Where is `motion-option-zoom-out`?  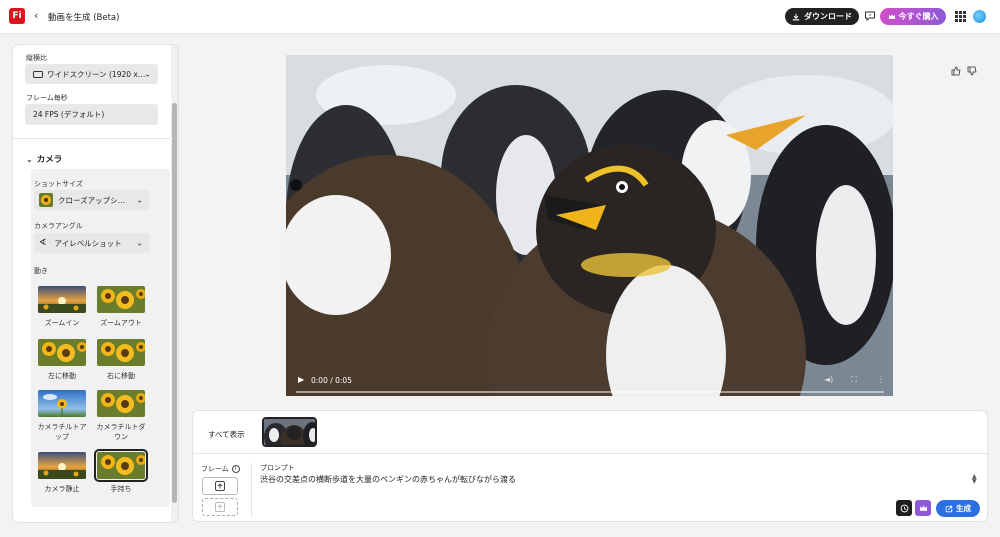
motion-option-zoom-out is located at coordinates (121, 299).